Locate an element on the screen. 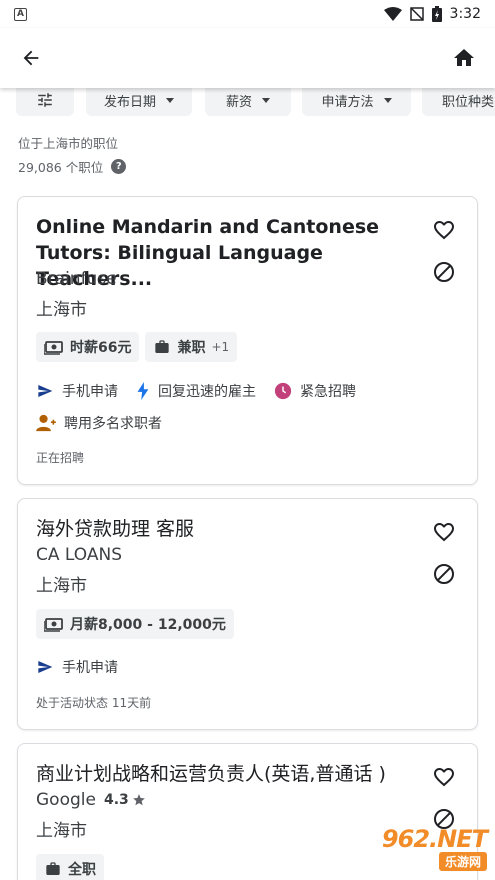 This screenshot has width=495, height=880. job-tags: 时薪66元 兼职 +1 is located at coordinates (137, 347).